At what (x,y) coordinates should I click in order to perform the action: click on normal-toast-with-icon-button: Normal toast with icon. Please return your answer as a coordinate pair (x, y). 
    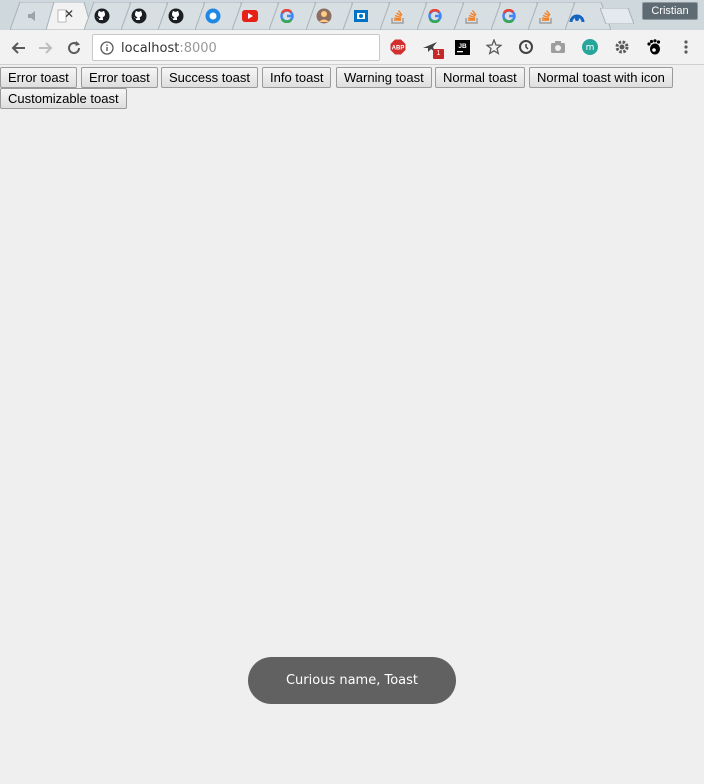
    Looking at the image, I should click on (601, 77).